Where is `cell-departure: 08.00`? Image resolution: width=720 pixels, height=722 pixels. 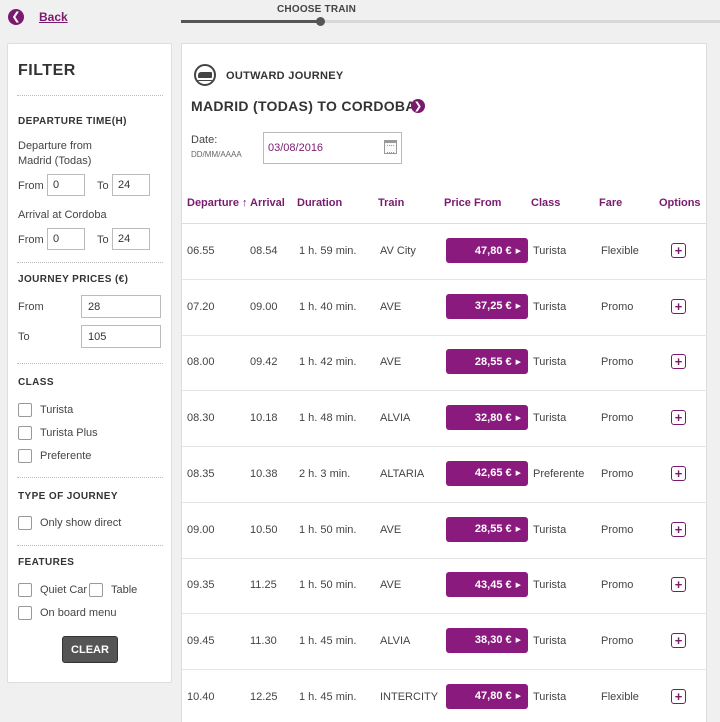
cell-departure: 08.00 is located at coordinates (201, 362).